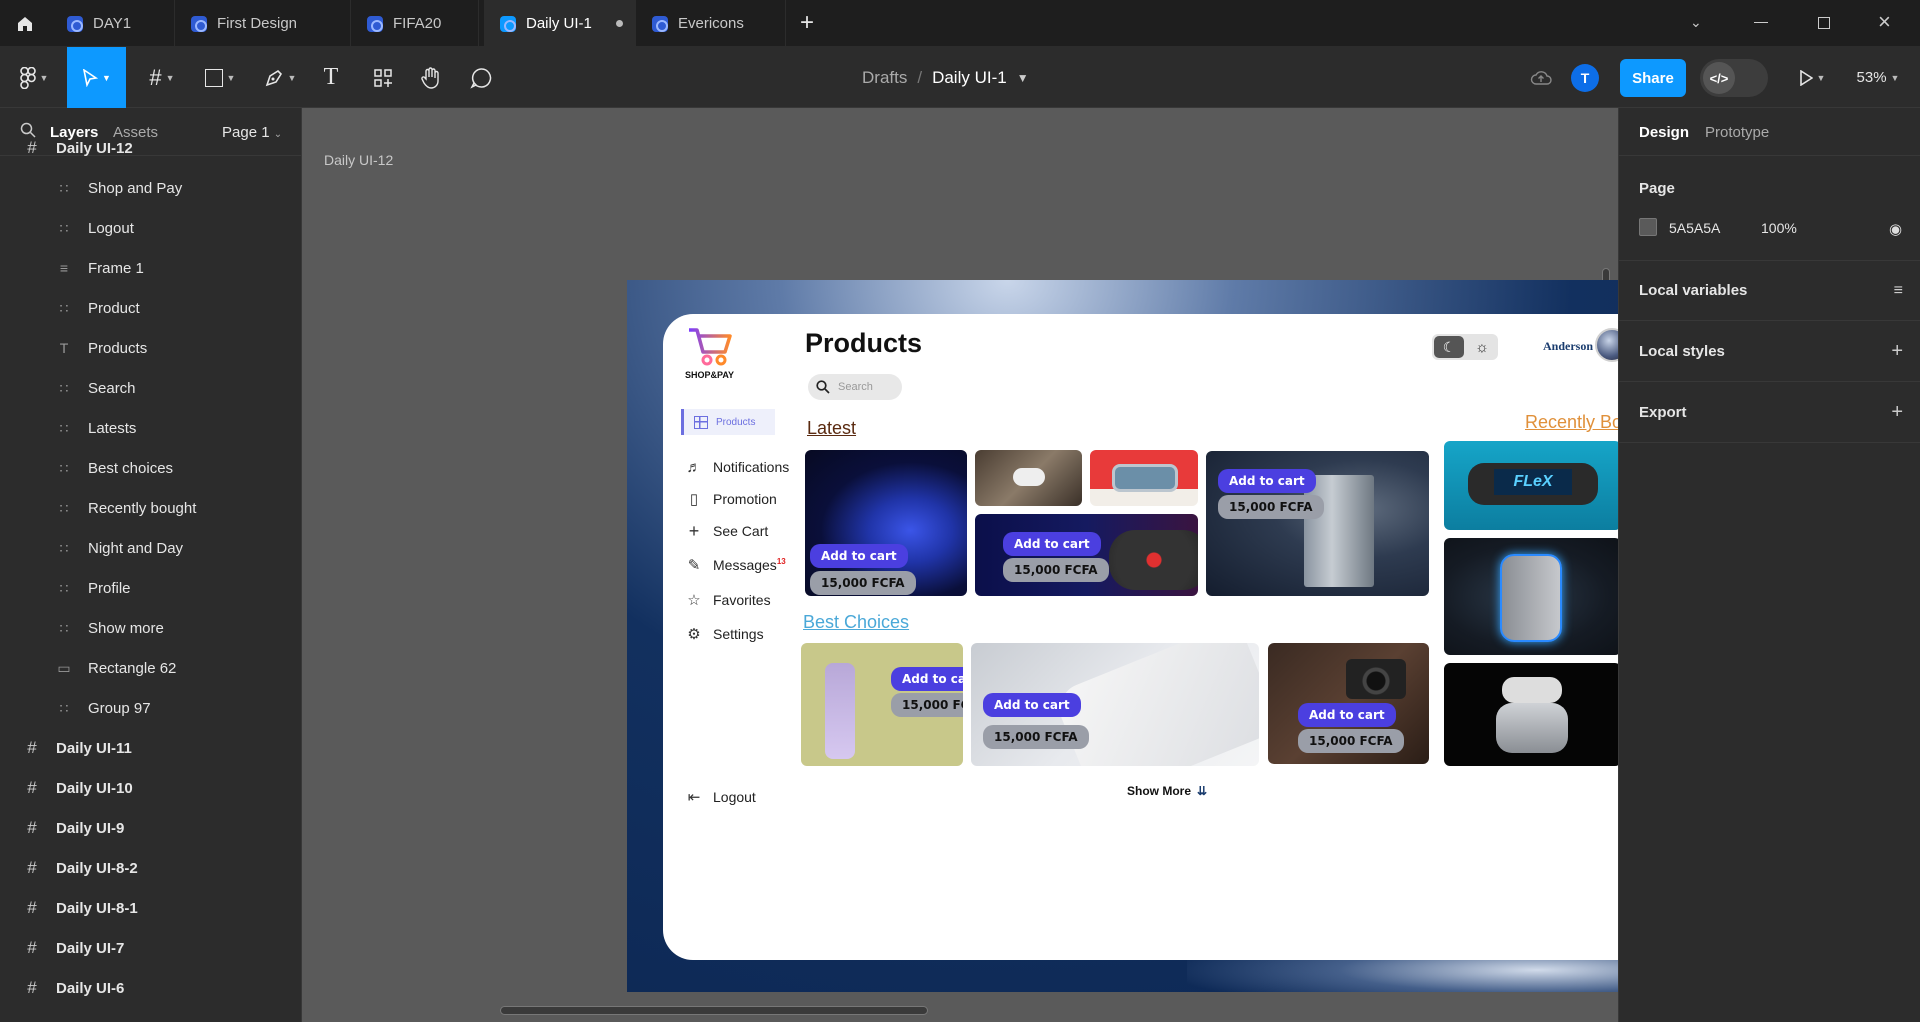 Image resolution: width=1920 pixels, height=1022 pixels. Describe the element at coordinates (1779, 228) in the screenshot. I see `page-opacity-value: 100%` at that location.